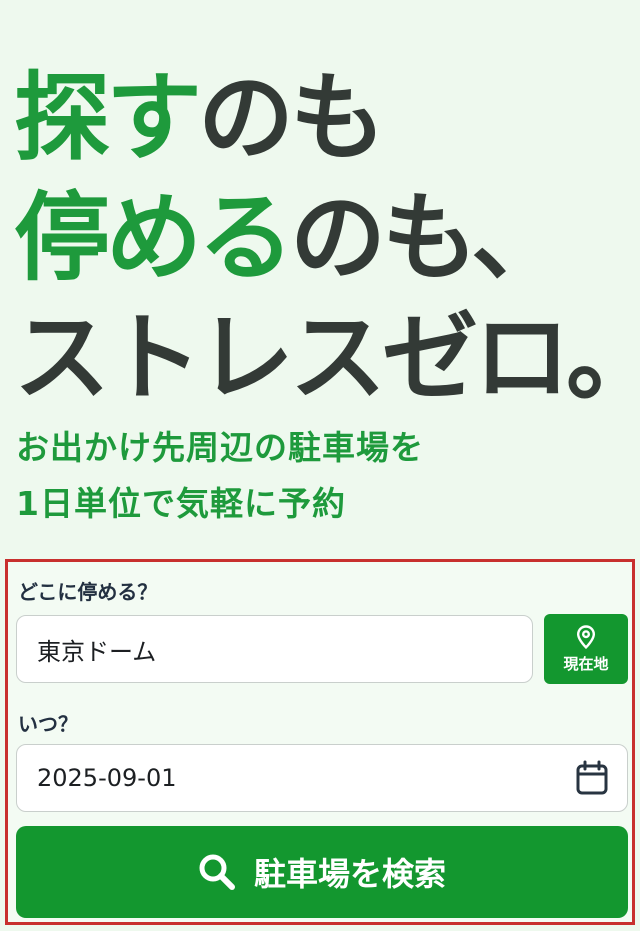  What do you see at coordinates (88, 592) in the screenshot?
I see `where-label: どこに停める？` at bounding box center [88, 592].